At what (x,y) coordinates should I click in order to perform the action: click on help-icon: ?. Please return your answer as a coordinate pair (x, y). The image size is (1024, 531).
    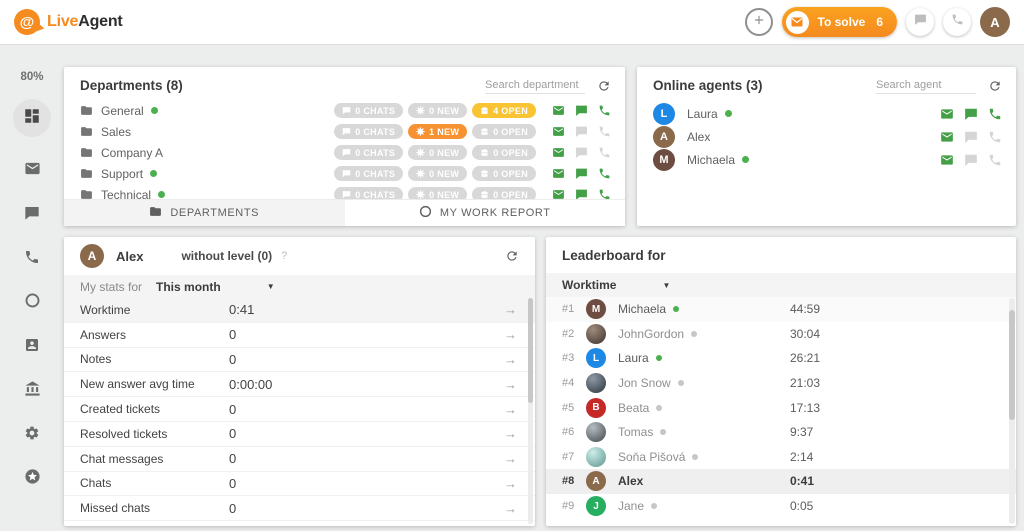
    Looking at the image, I should click on (284, 256).